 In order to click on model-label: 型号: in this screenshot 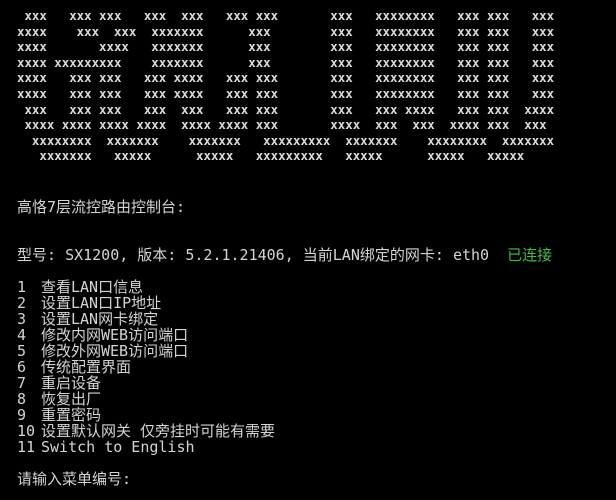, I will do `click(41, 255)`.